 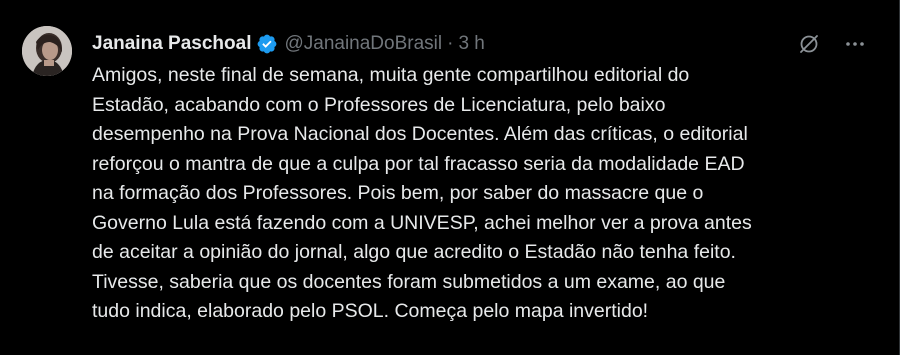 What do you see at coordinates (809, 44) in the screenshot?
I see `grok-slash-icon` at bounding box center [809, 44].